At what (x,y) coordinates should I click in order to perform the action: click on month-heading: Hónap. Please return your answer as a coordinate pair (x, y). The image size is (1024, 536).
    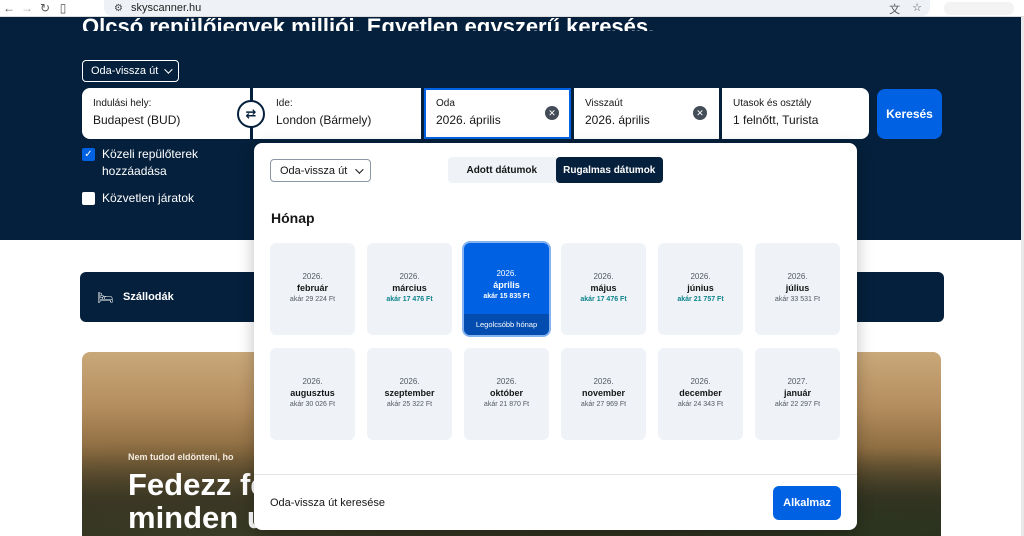
    Looking at the image, I should click on (293, 218).